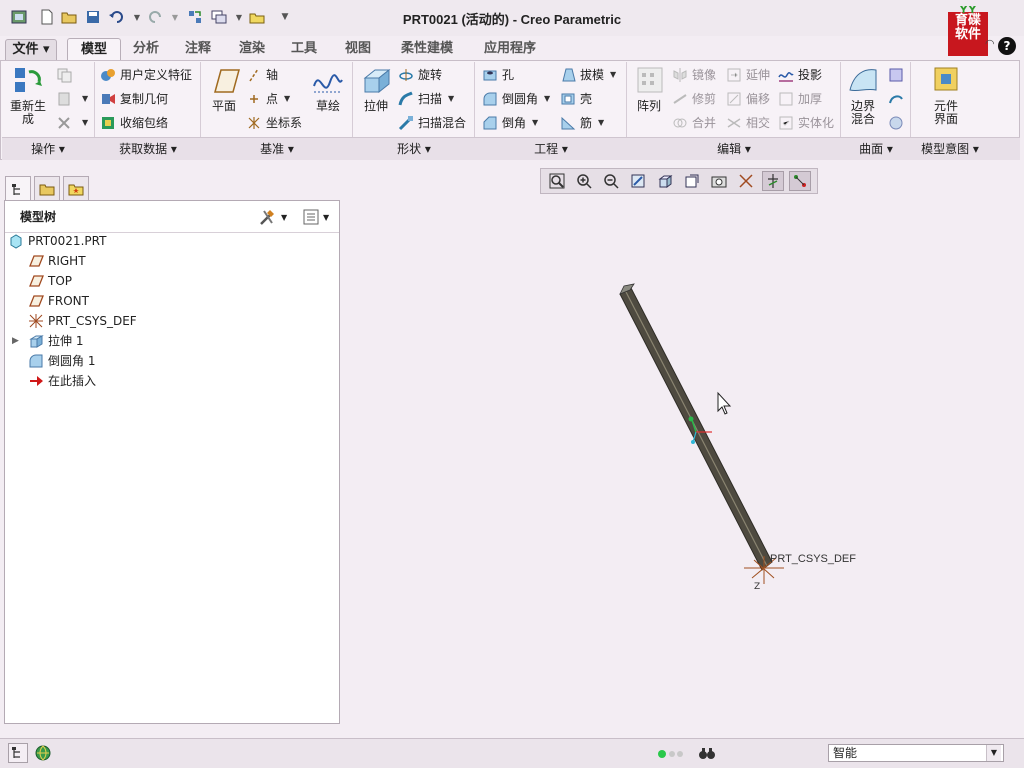  What do you see at coordinates (47, 341) in the screenshot?
I see `tree-item-extrude: ▶ 拉伸 1` at bounding box center [47, 341].